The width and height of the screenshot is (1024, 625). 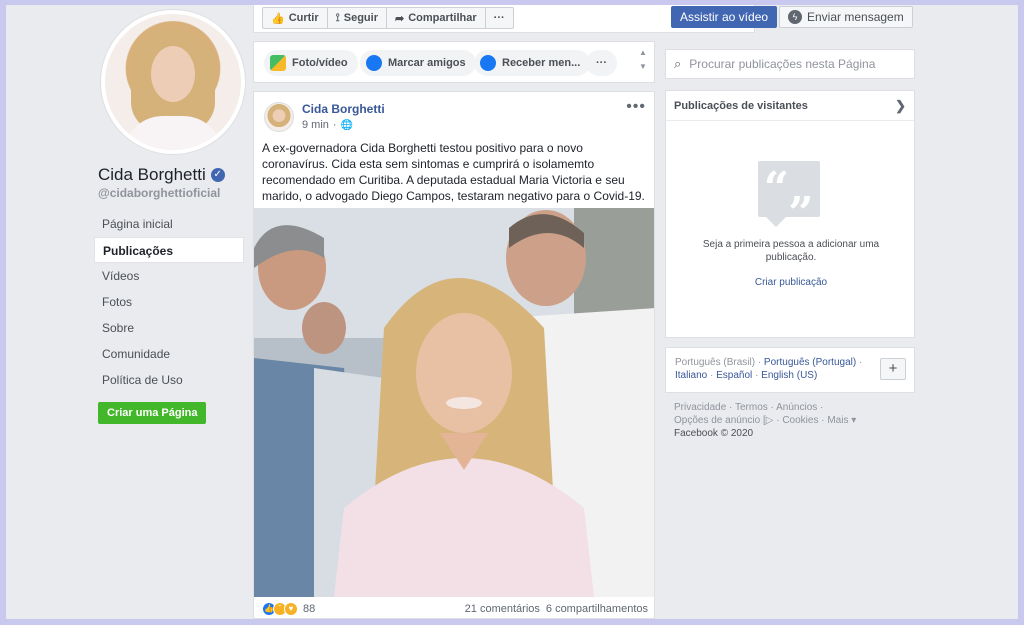 I want to click on profile-photo, so click(x=173, y=82).